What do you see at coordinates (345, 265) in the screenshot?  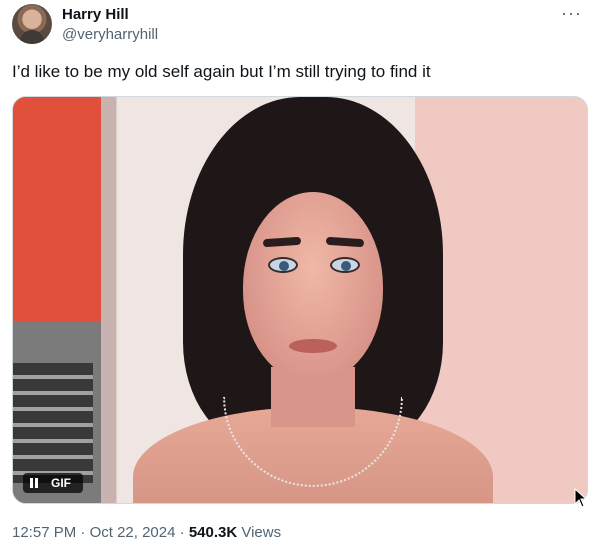 I see `right-eye` at bounding box center [345, 265].